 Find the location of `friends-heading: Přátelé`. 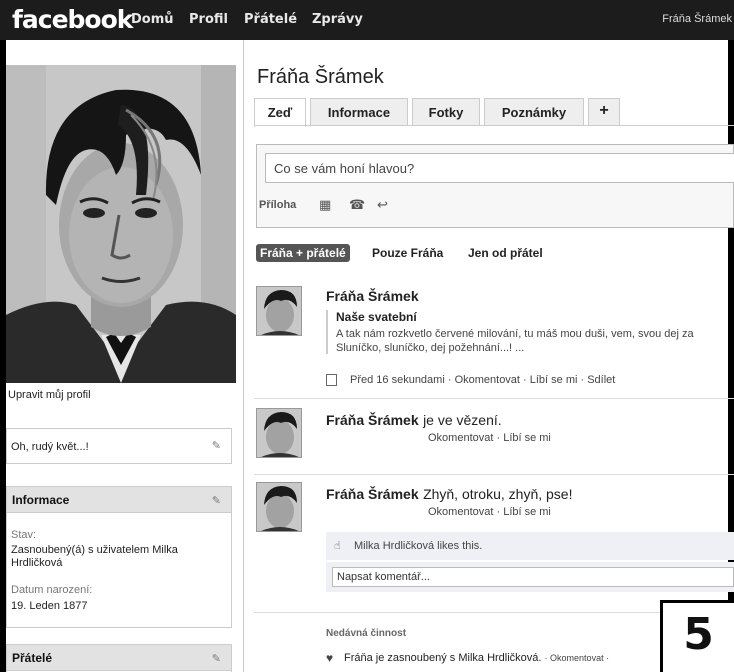

friends-heading: Přátelé is located at coordinates (119, 658).